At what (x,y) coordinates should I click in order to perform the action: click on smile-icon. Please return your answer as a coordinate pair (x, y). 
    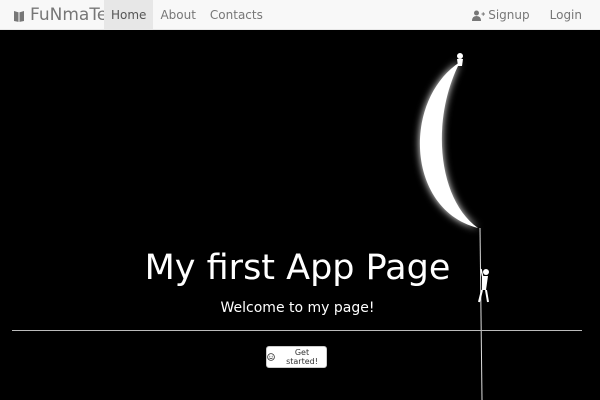
    Looking at the image, I should click on (271, 357).